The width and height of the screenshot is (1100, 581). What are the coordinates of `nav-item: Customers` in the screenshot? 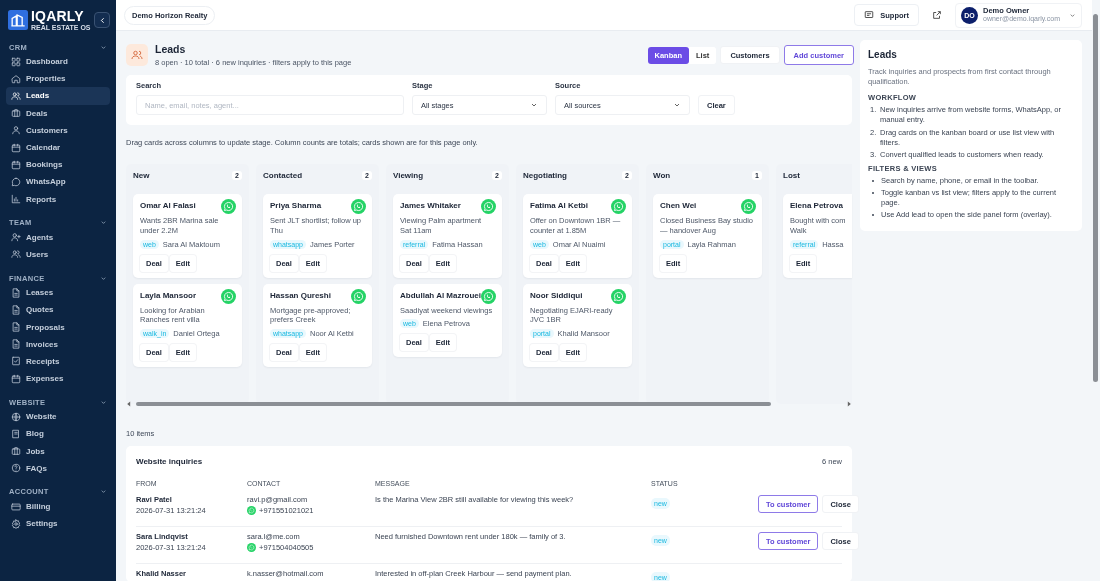 It's located at (58, 130).